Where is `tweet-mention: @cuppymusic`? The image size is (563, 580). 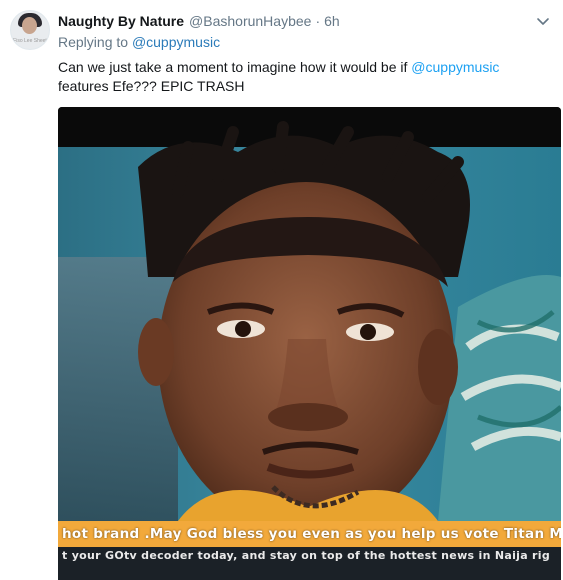 tweet-mention: @cuppymusic is located at coordinates (455, 67).